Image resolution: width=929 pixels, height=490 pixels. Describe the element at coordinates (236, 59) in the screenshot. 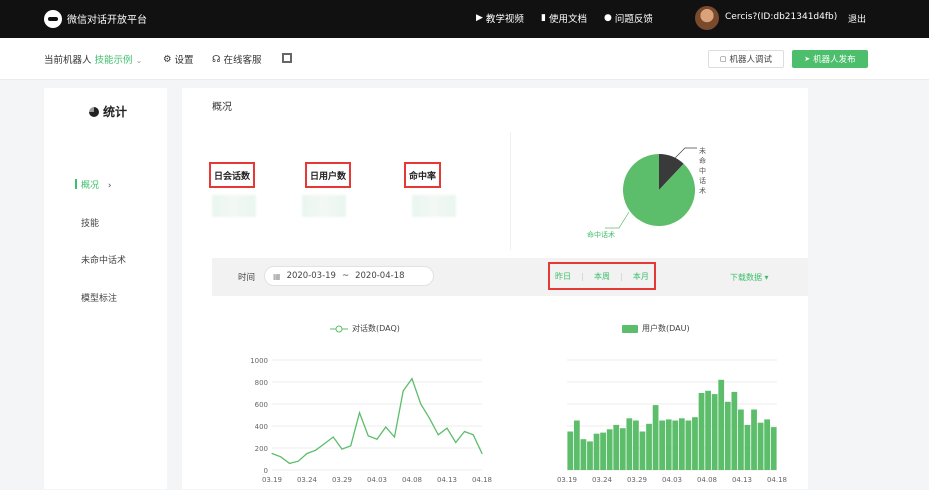

I see `support-link: ☊ 在线客服` at that location.